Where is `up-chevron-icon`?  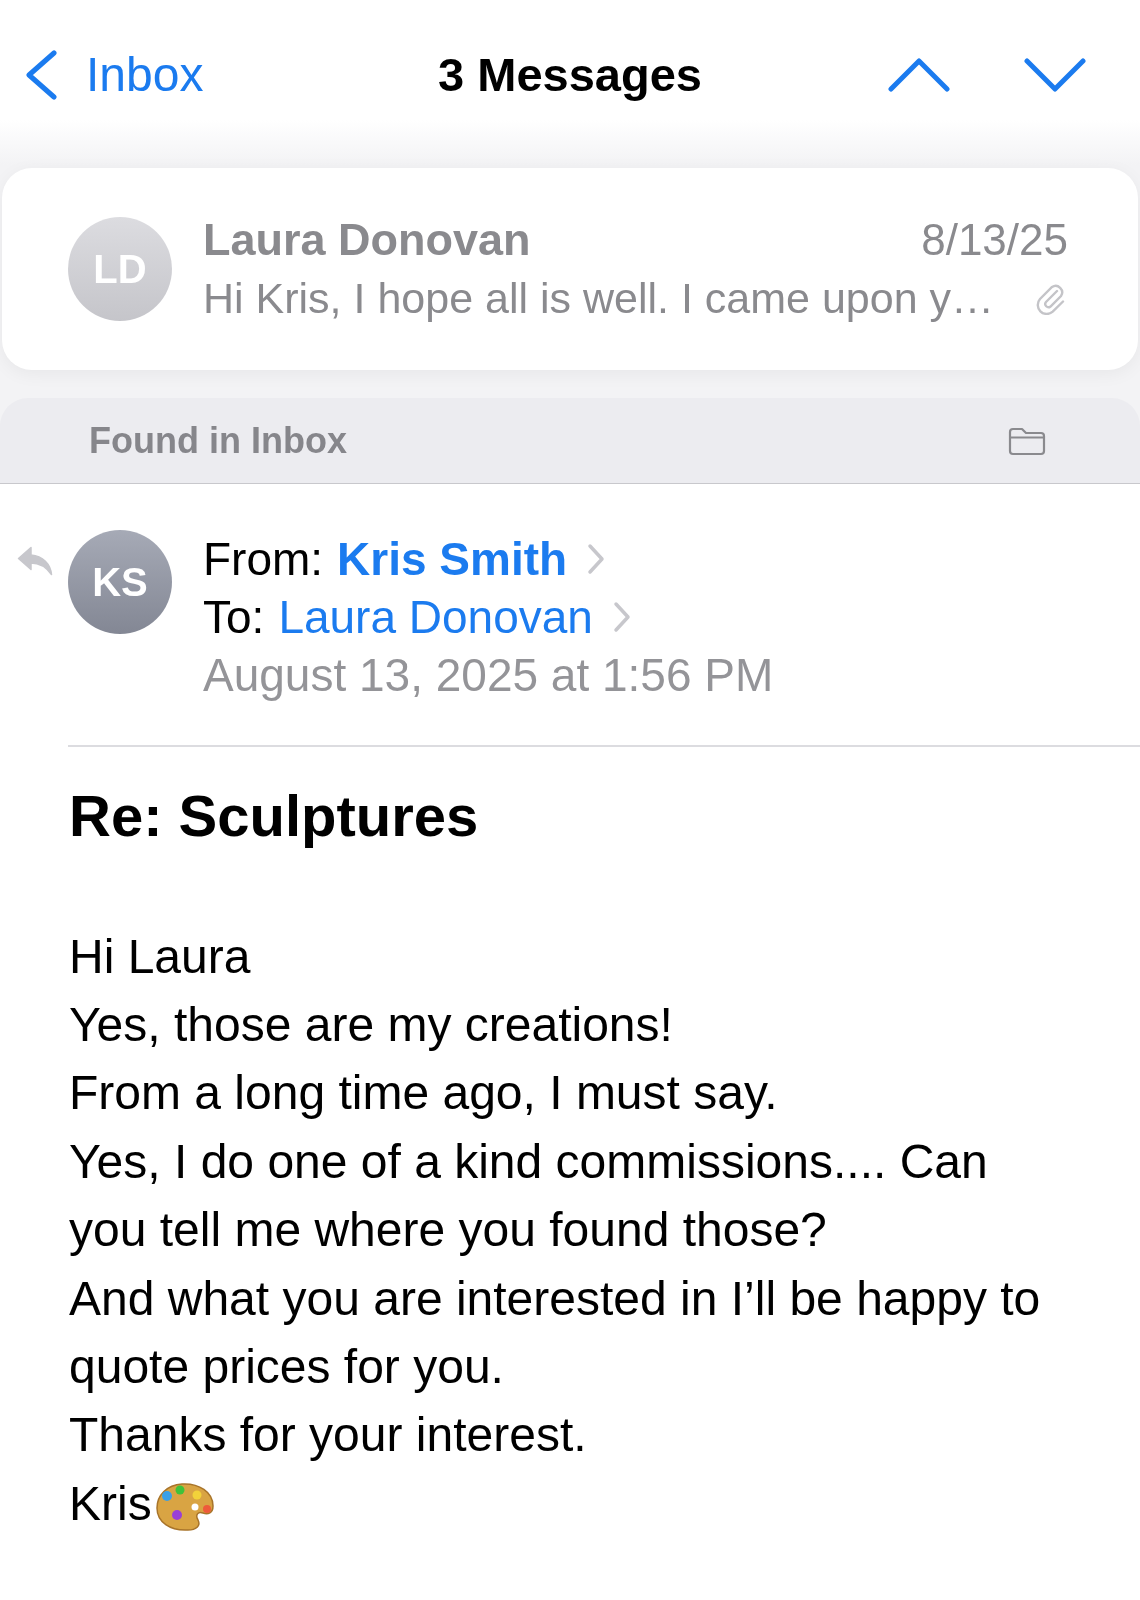
up-chevron-icon is located at coordinates (919, 75).